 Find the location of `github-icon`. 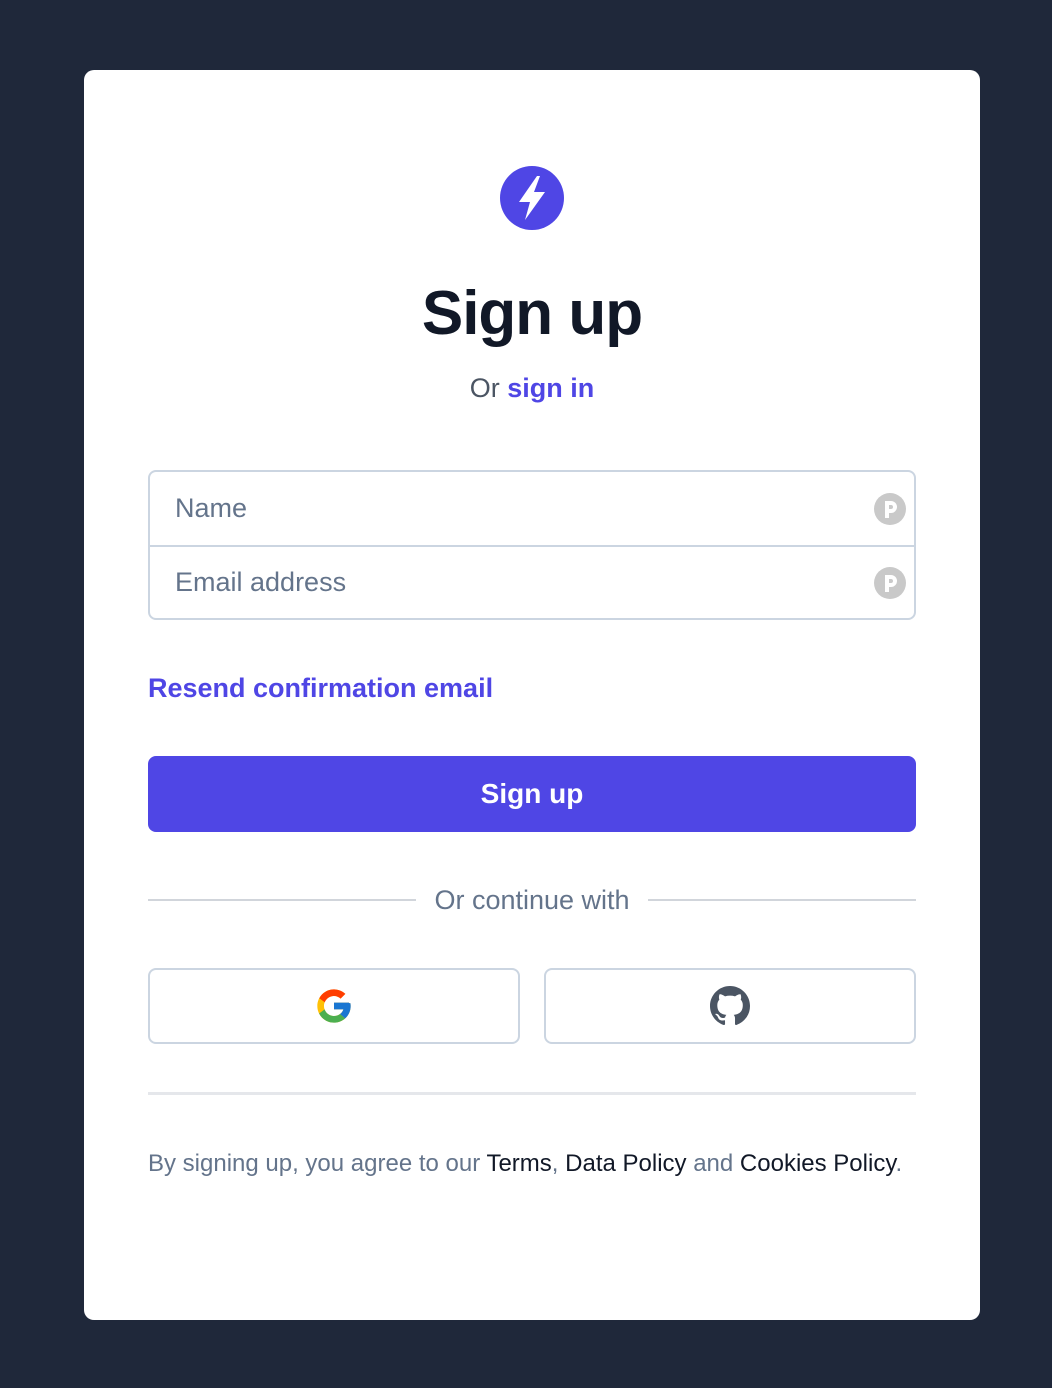

github-icon is located at coordinates (730, 1006).